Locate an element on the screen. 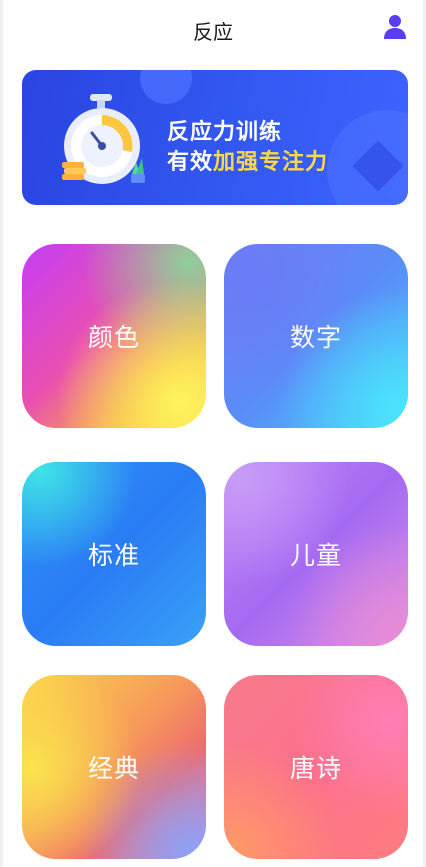 This screenshot has height=867, width=426. user-icon is located at coordinates (395, 27).